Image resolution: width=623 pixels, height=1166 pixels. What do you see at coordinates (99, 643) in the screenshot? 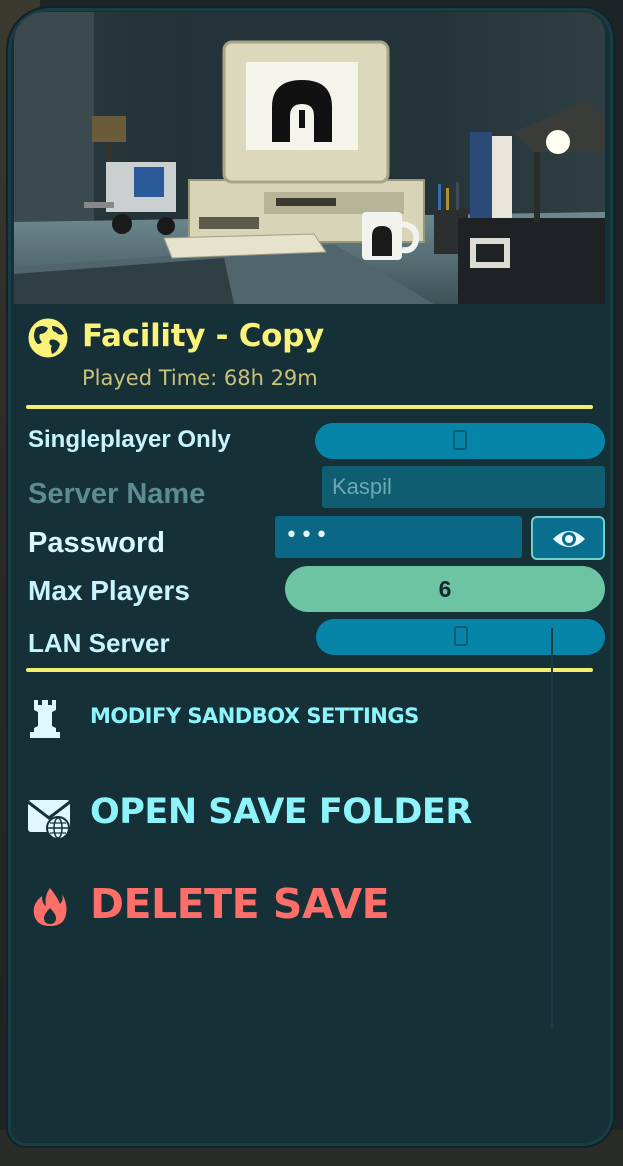
I see `lan-server-label: LAN Server` at bounding box center [99, 643].